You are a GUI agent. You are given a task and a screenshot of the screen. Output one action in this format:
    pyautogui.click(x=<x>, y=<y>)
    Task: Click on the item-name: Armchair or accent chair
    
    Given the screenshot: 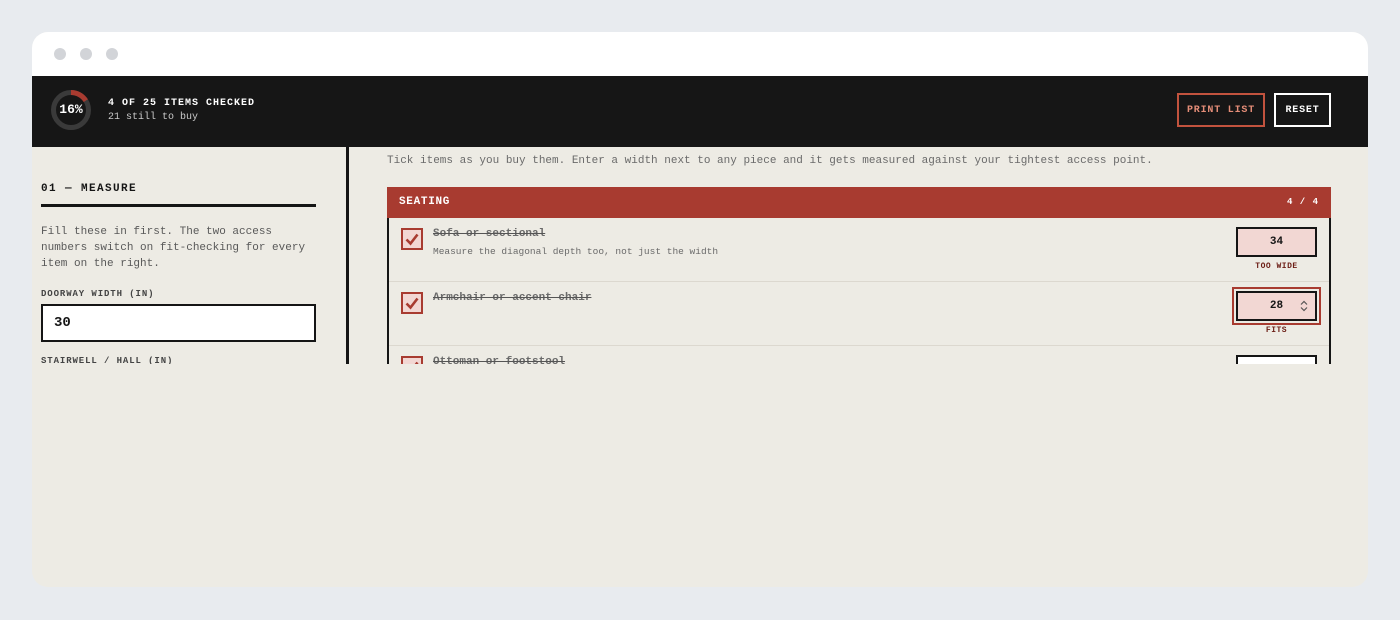 What is the action you would take?
    pyautogui.click(x=512, y=298)
    